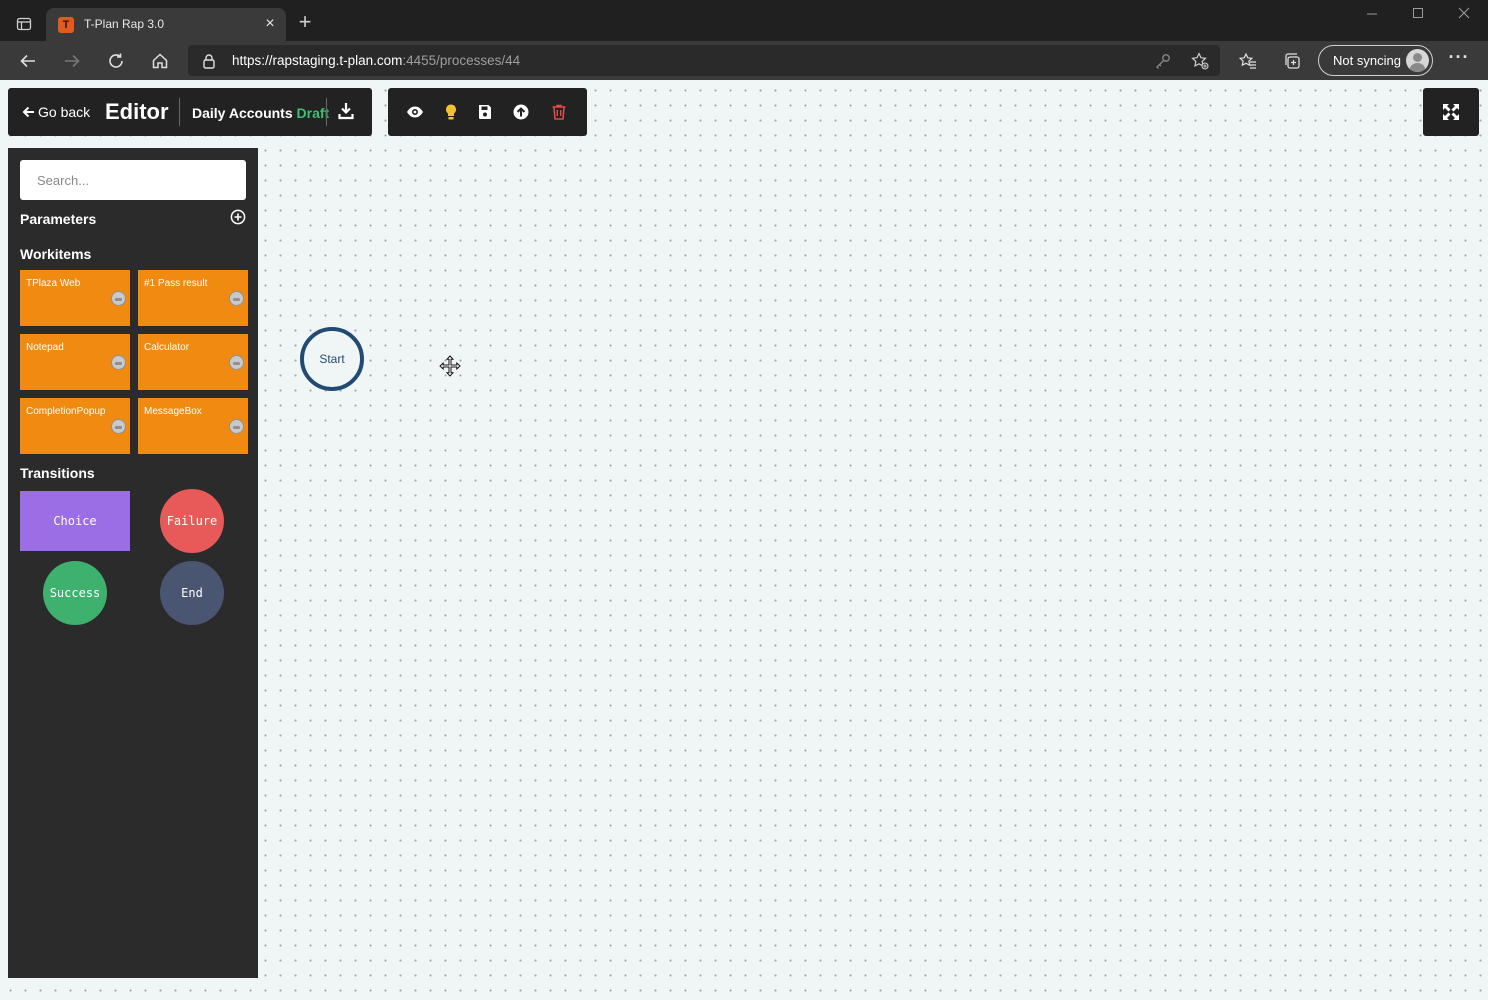  What do you see at coordinates (75, 362) in the screenshot?
I see `workitem-notepad: Notepad` at bounding box center [75, 362].